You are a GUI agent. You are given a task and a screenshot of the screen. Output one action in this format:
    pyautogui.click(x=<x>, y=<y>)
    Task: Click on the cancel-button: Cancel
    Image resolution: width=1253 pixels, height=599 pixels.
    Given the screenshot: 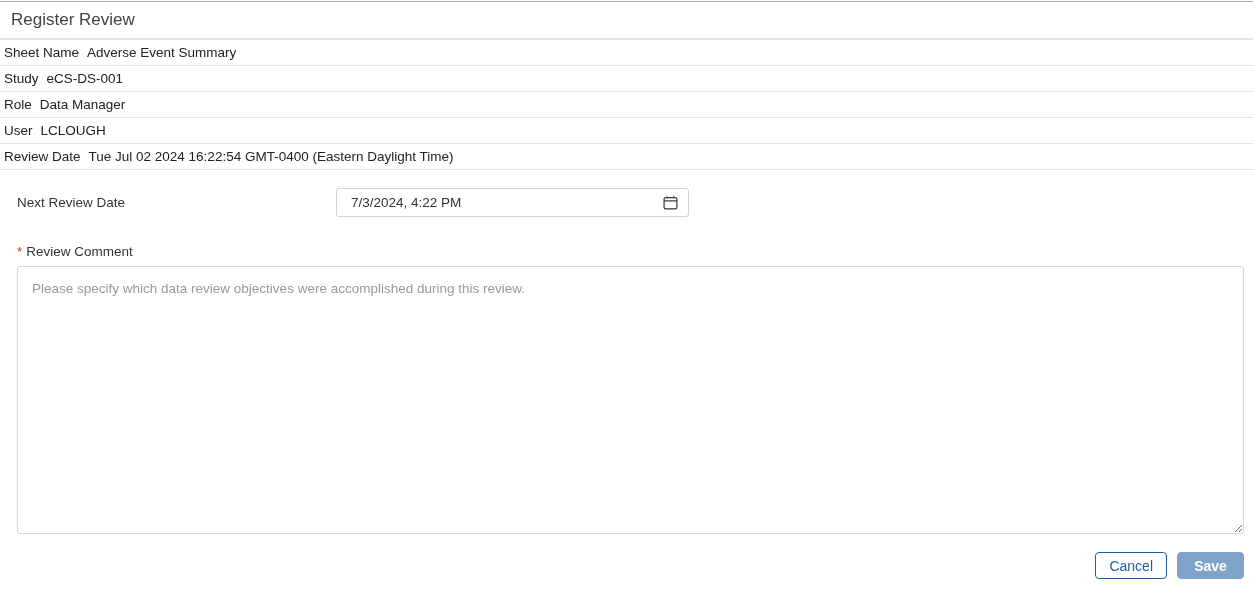 What is the action you would take?
    pyautogui.click(x=1131, y=565)
    